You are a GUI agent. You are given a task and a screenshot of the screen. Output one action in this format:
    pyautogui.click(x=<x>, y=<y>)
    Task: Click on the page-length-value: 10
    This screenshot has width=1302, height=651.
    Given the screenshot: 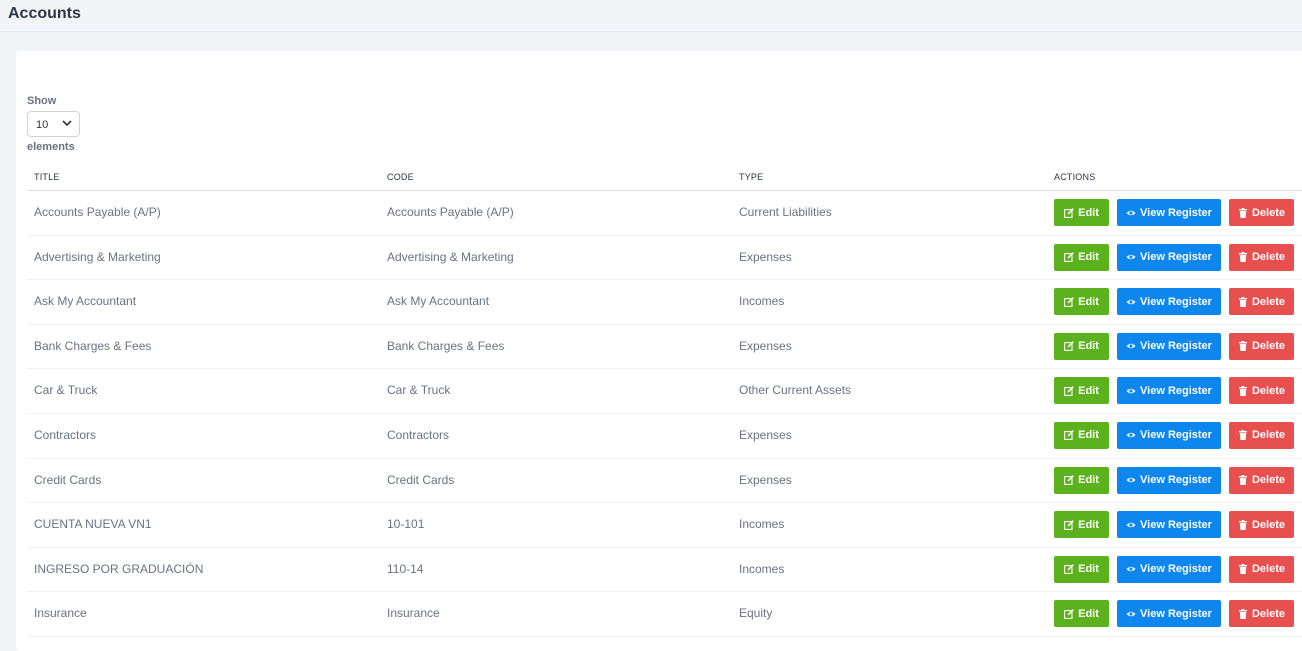 What is the action you would take?
    pyautogui.click(x=42, y=125)
    